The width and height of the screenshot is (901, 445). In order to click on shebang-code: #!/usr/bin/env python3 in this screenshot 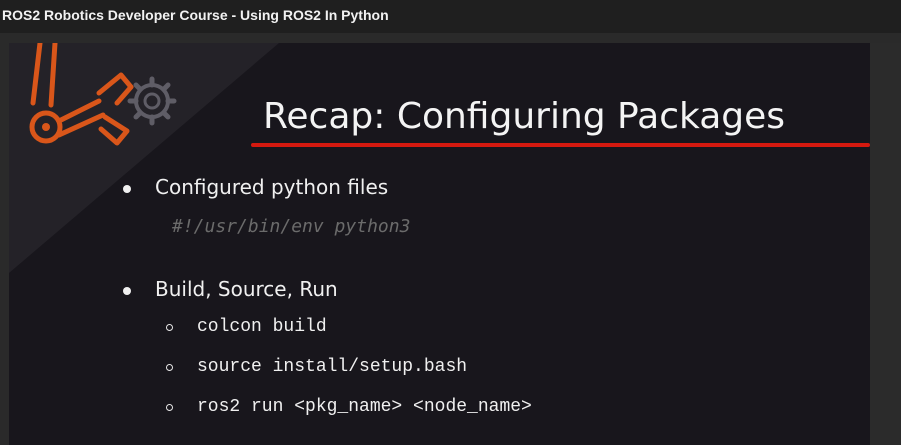, I will do `click(291, 226)`.